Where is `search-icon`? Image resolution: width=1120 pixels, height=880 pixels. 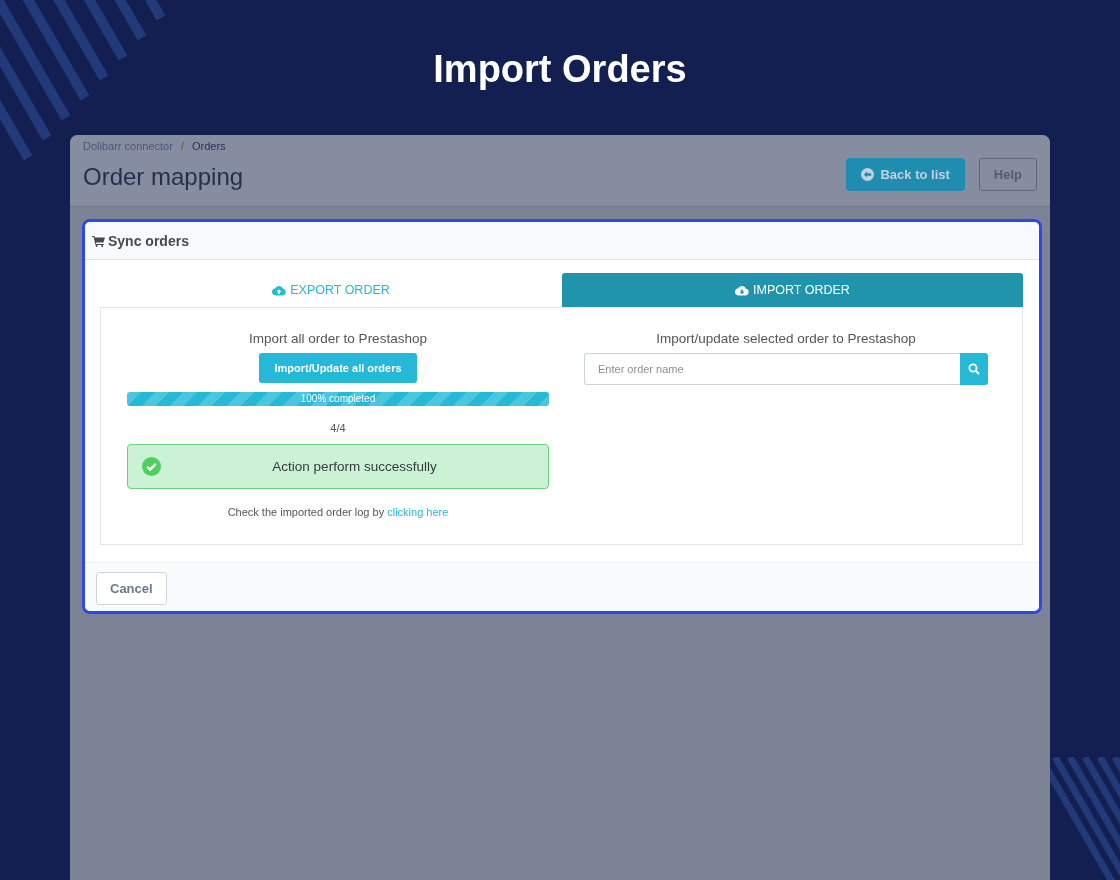
search-icon is located at coordinates (974, 369).